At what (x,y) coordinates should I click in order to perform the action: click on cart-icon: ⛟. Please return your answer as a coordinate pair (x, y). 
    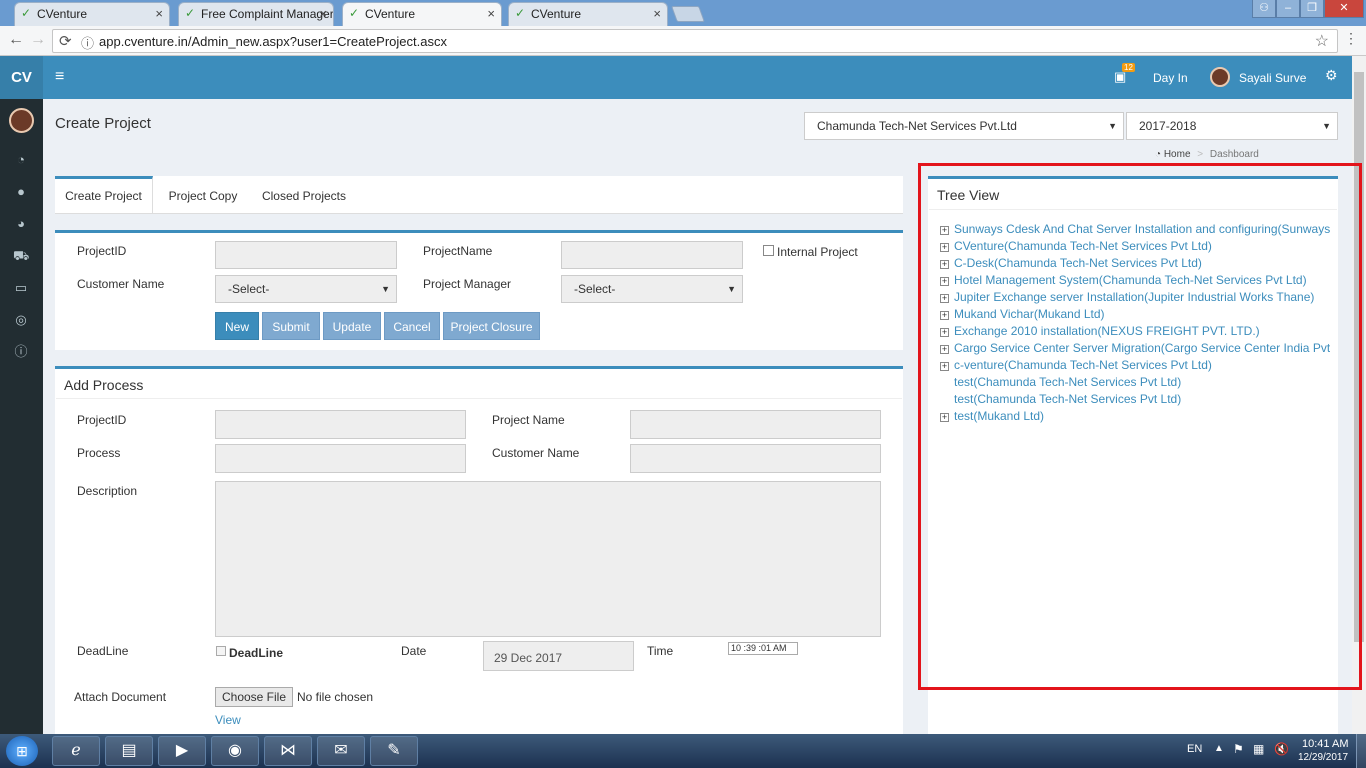
    Looking at the image, I should click on (21, 256).